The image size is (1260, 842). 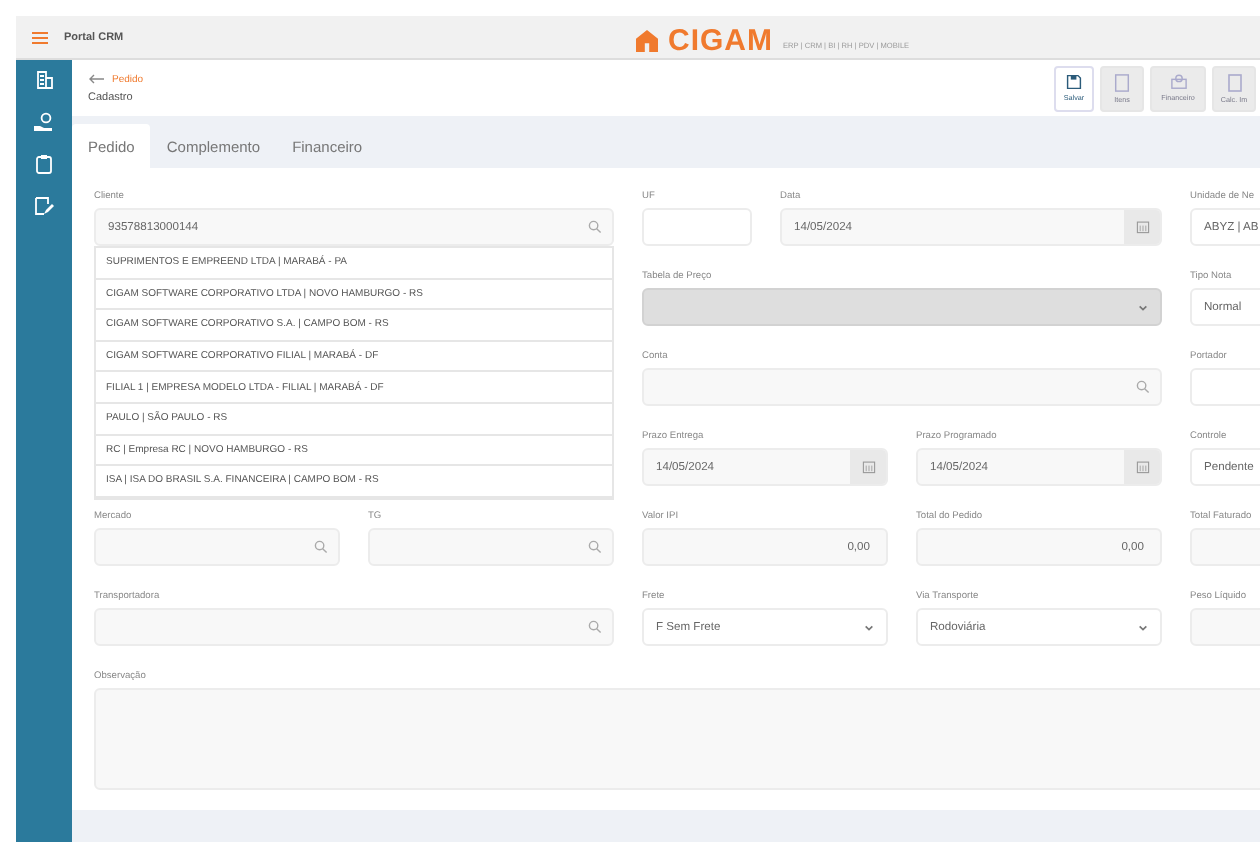 I want to click on back-arrow-icon, so click(x=96, y=79).